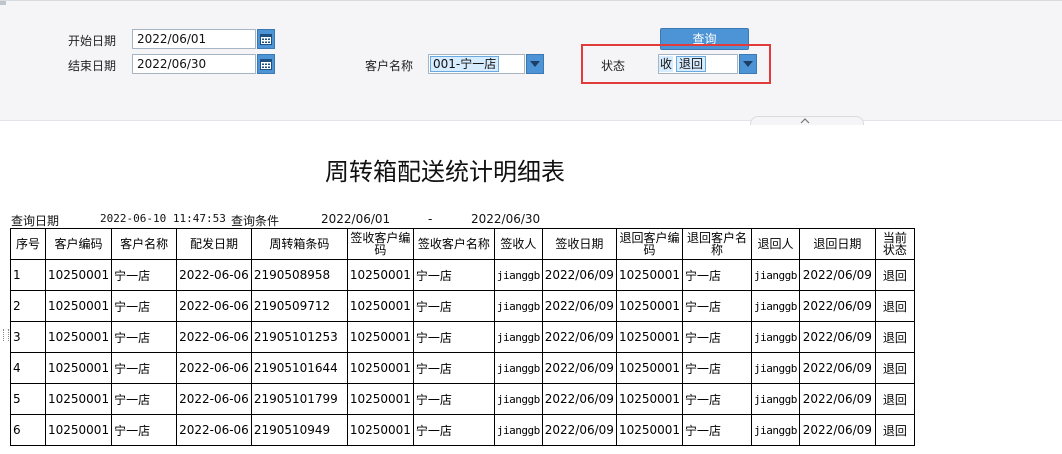  Describe the element at coordinates (28, 430) in the screenshot. I see `cell-index: 6` at that location.